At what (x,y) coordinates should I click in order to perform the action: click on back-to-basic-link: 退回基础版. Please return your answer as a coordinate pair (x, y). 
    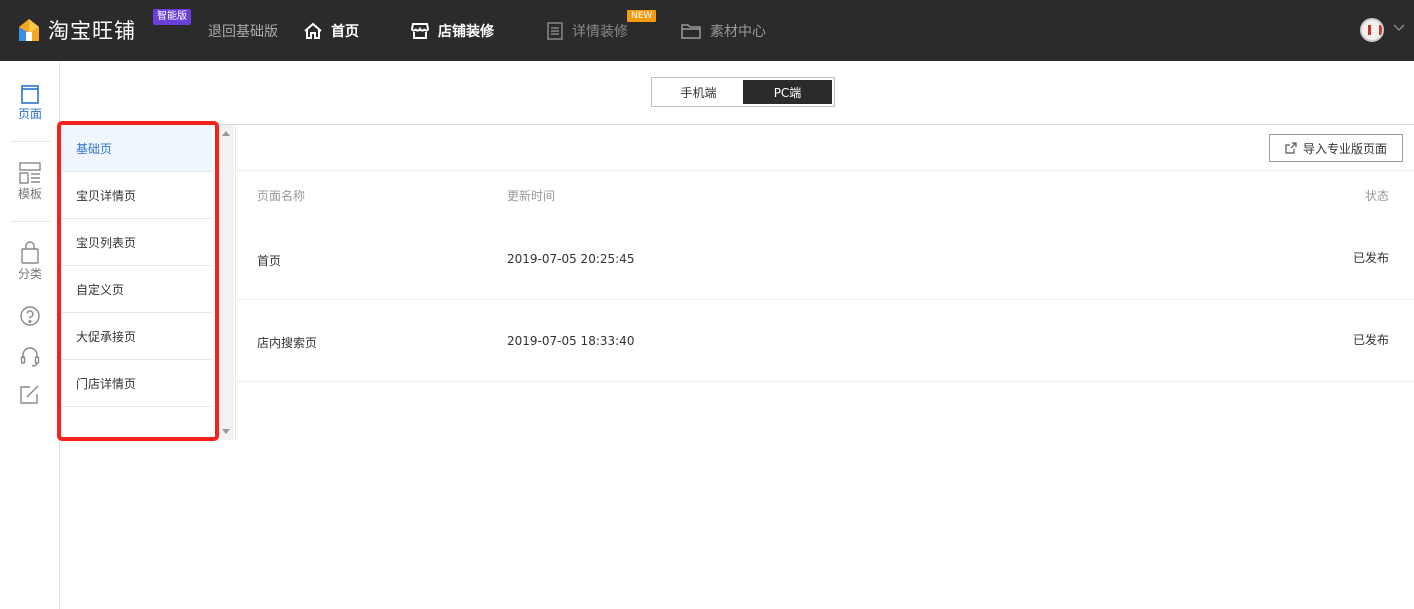
    Looking at the image, I should click on (243, 30).